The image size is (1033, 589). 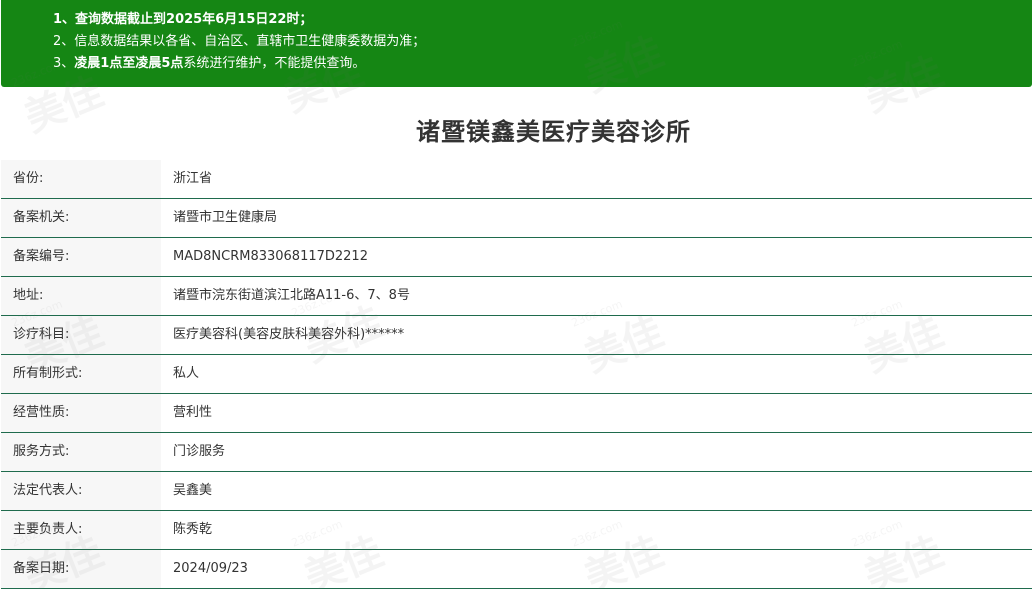 I want to click on info-row-authority: 备案机关: 诸暨市卫生健康局, so click(x=516, y=218).